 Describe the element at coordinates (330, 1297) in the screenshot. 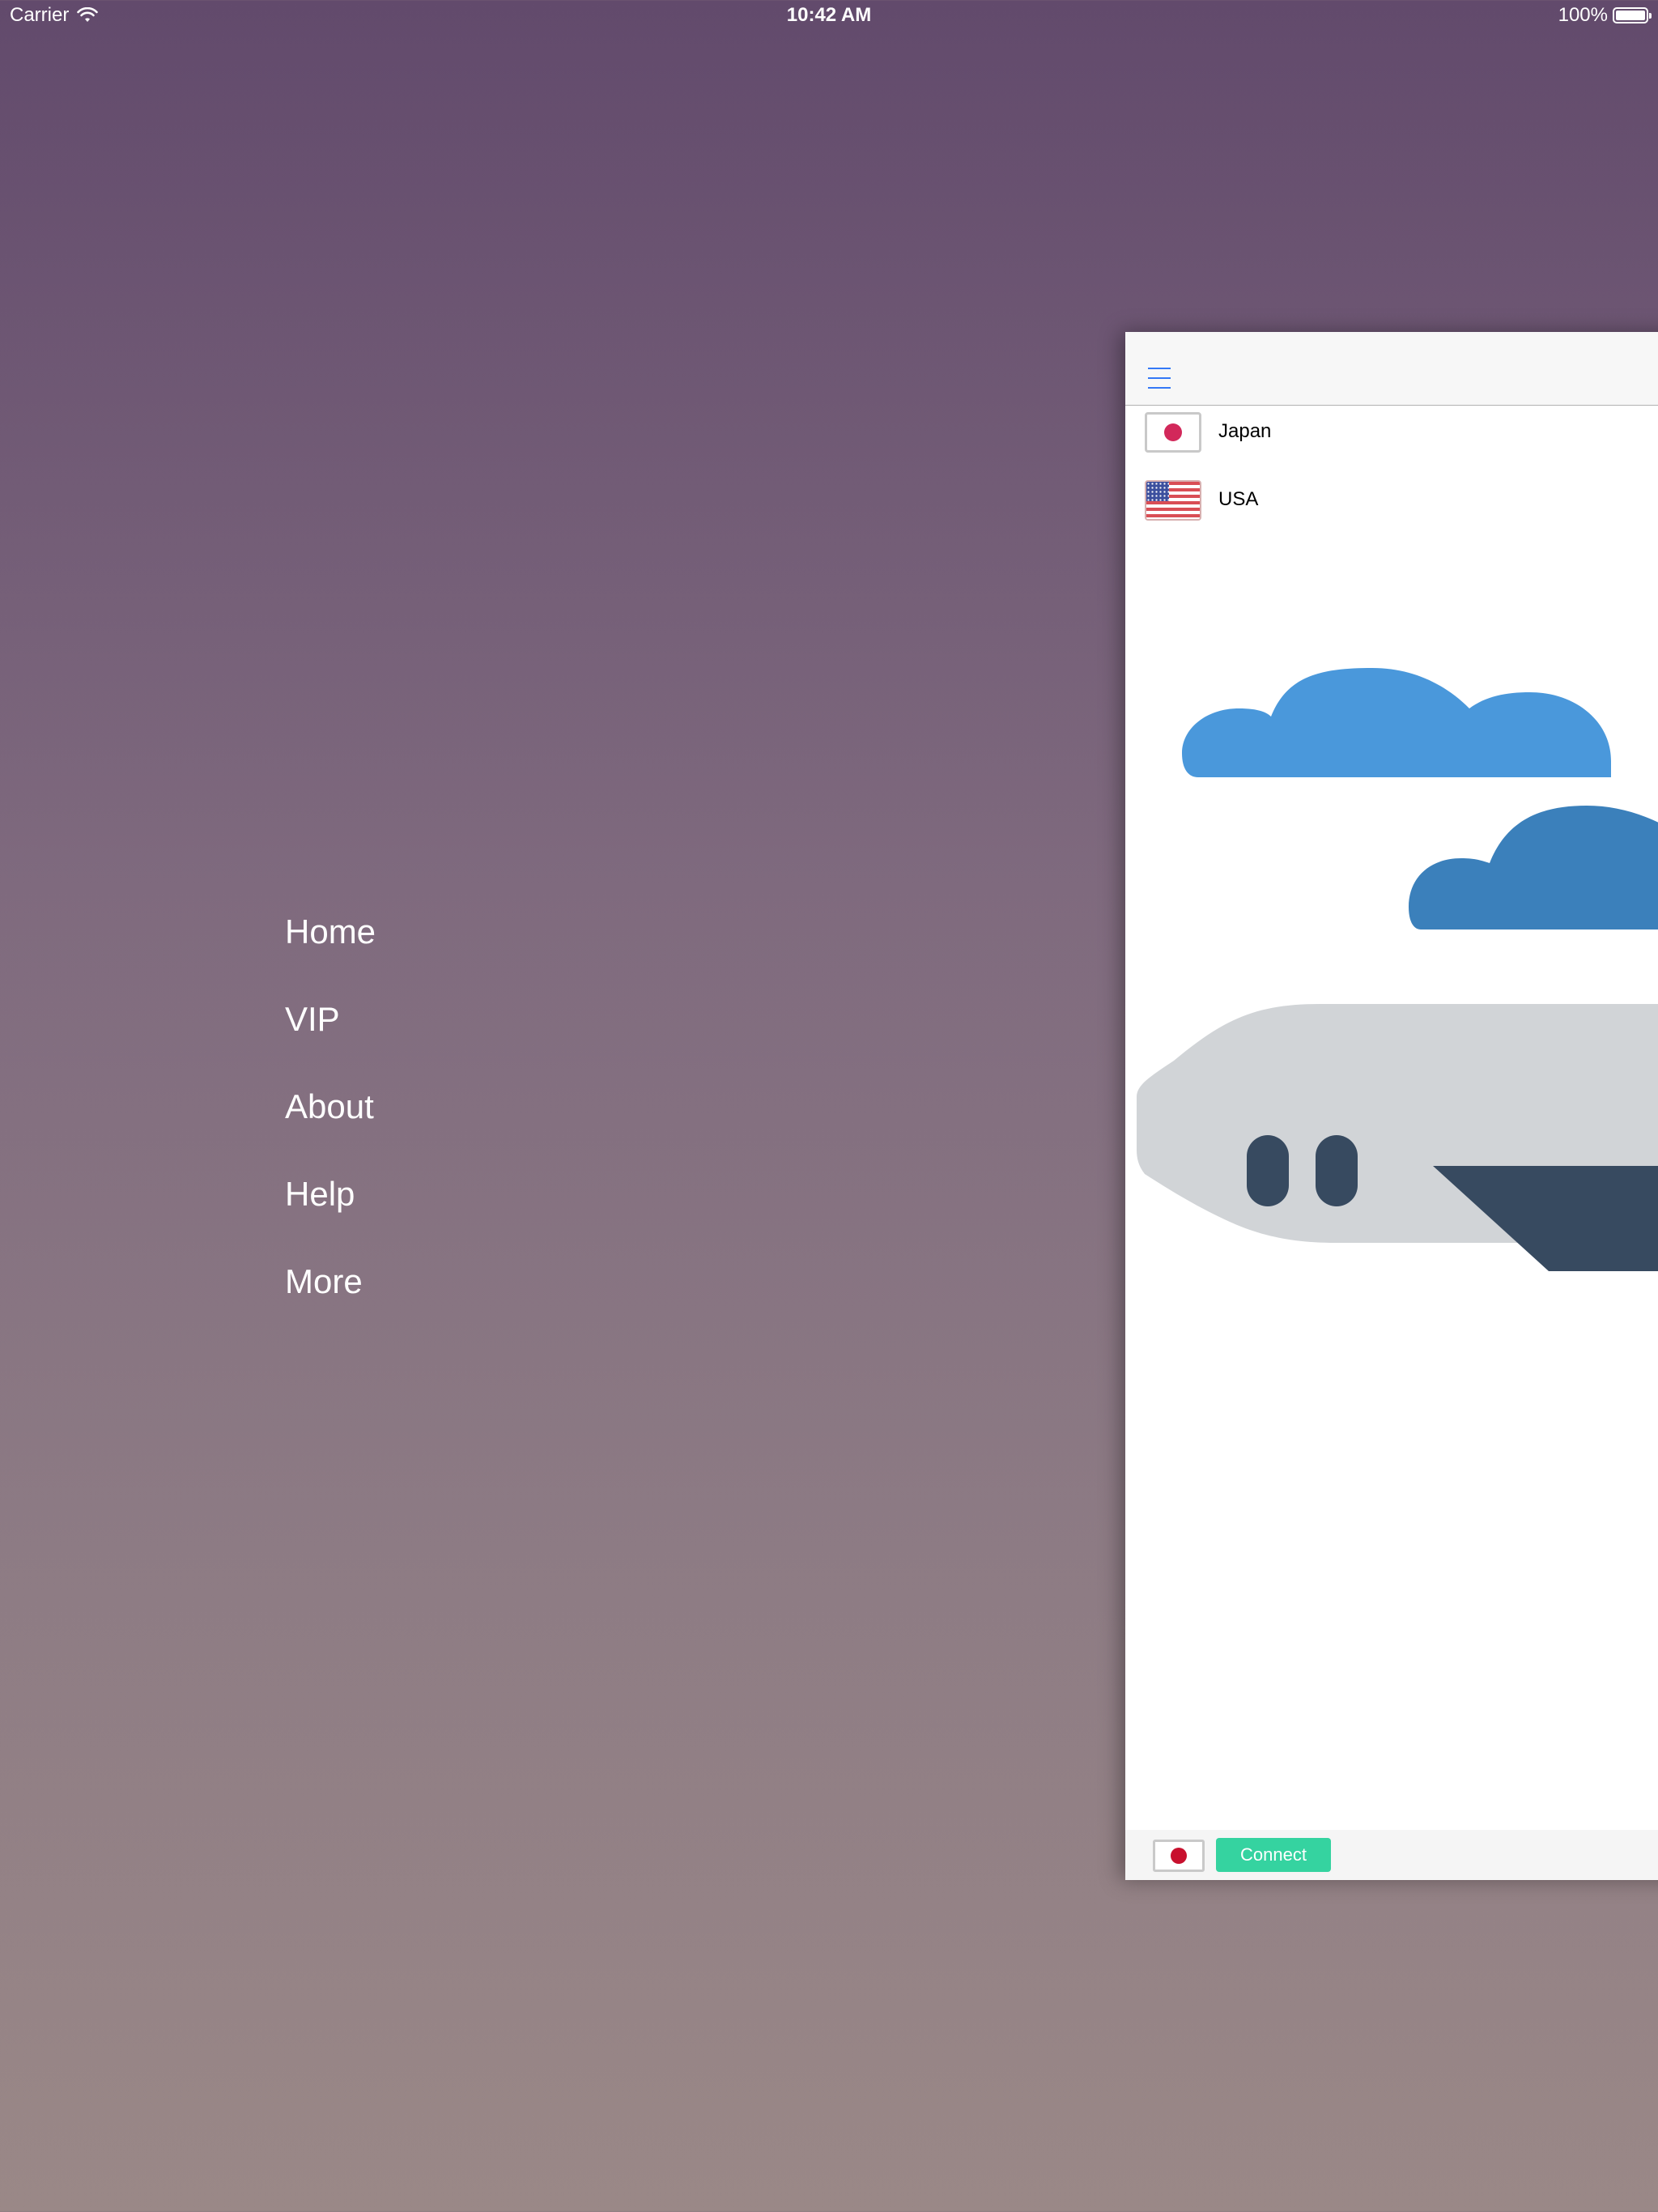

I see `menu-item-more: More` at that location.